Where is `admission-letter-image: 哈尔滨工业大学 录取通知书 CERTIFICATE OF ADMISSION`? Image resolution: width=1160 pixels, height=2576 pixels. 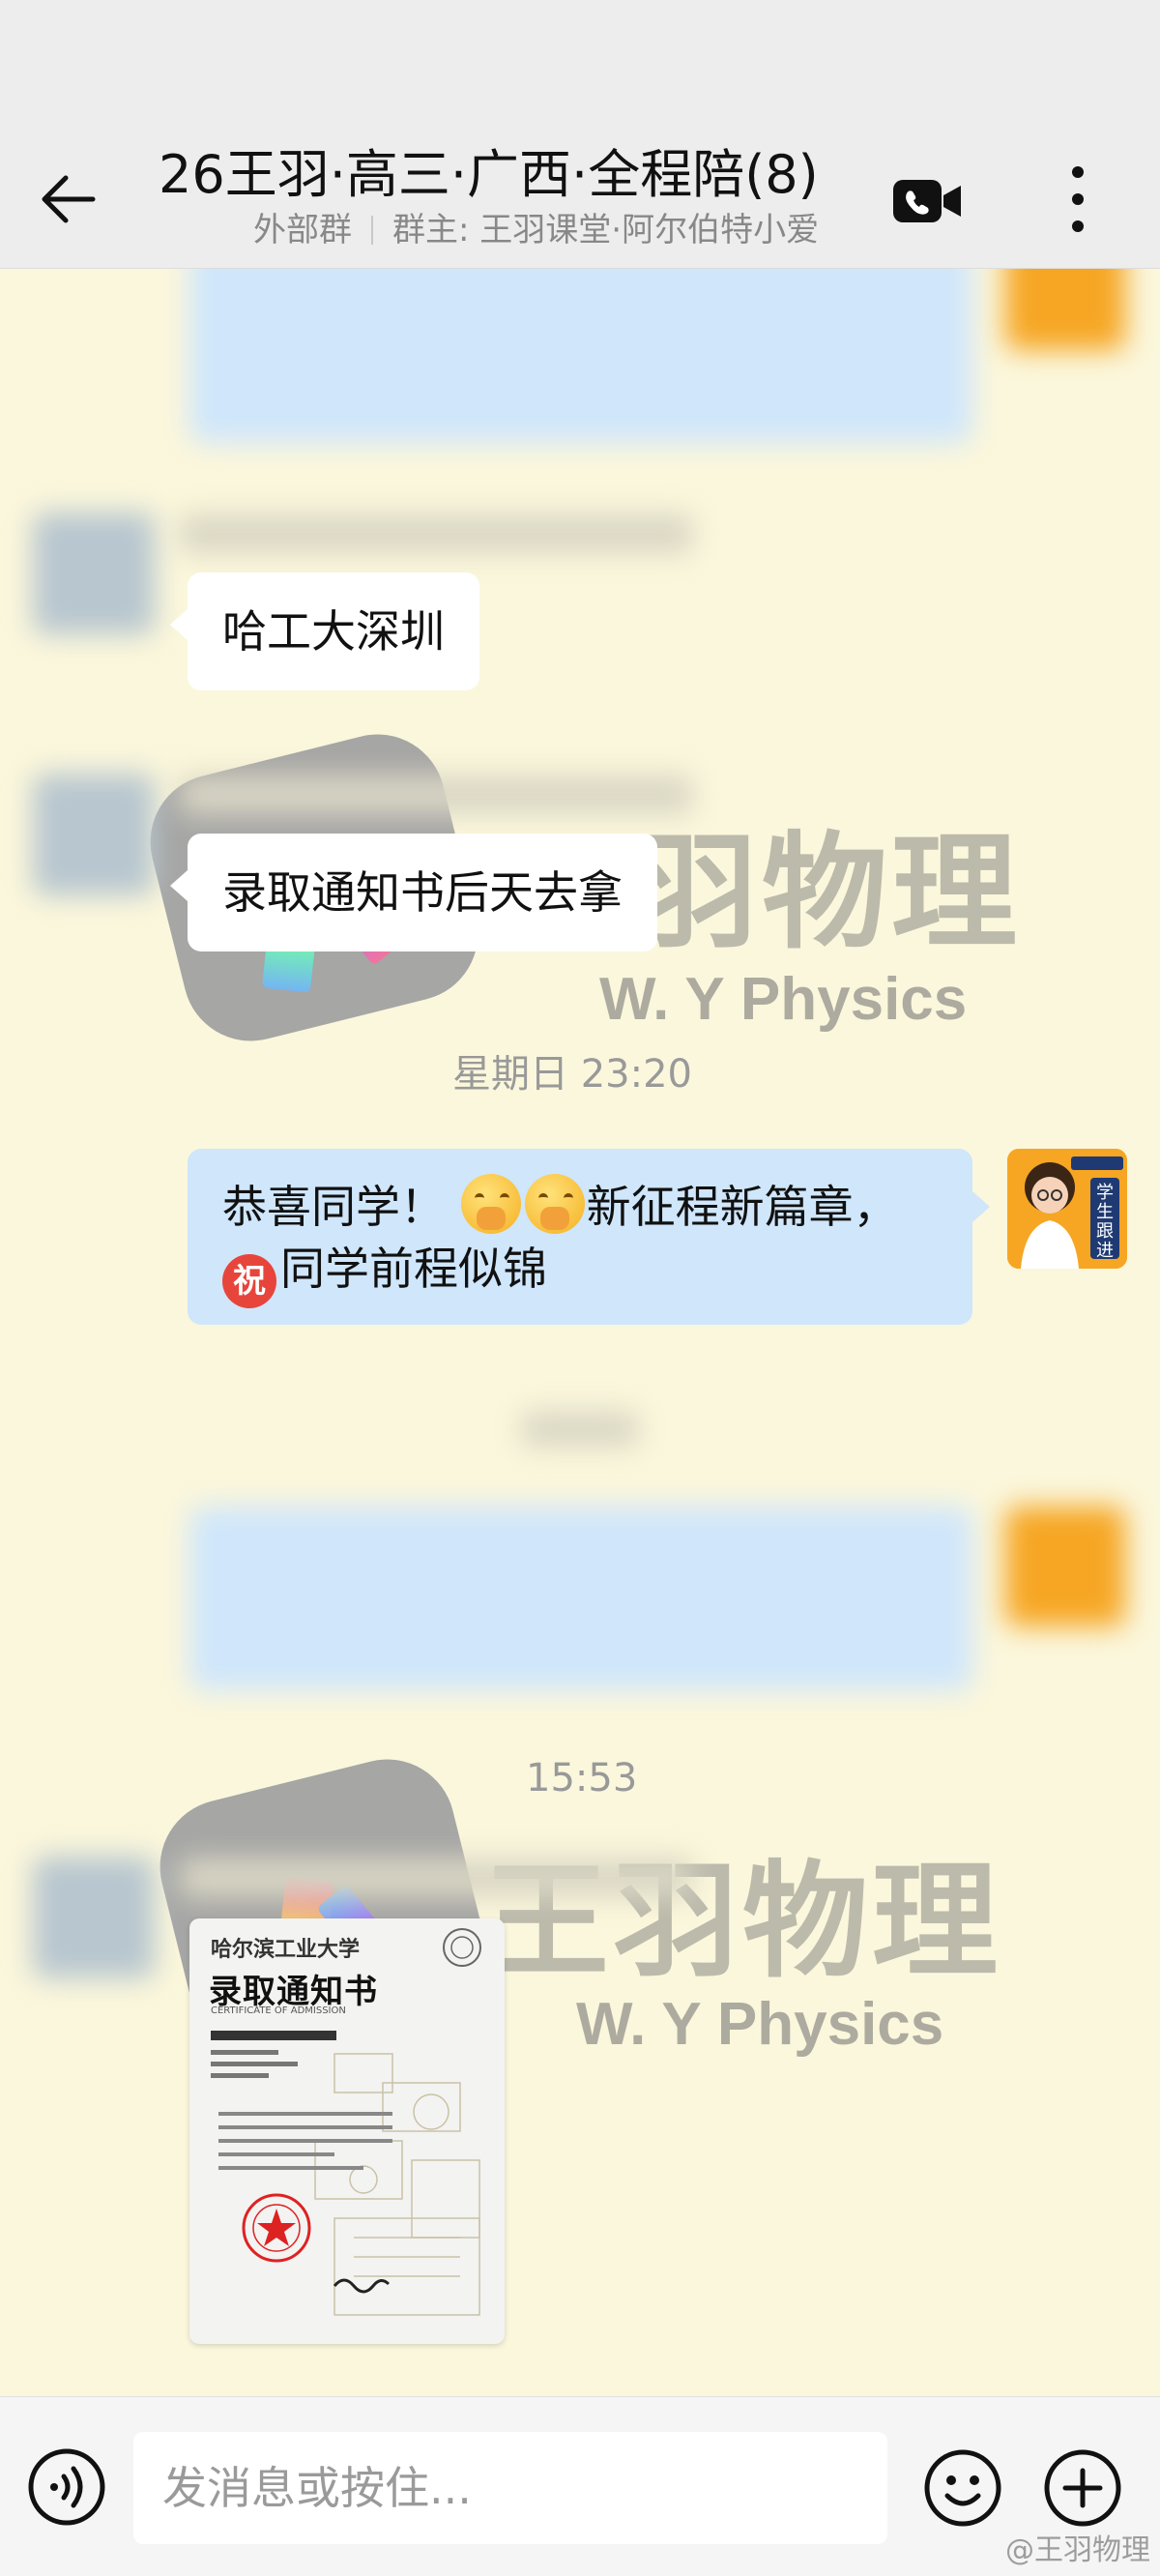 admission-letter-image: 哈尔滨工业大学 录取通知书 CERTIFICATE OF ADMISSION is located at coordinates (347, 2131).